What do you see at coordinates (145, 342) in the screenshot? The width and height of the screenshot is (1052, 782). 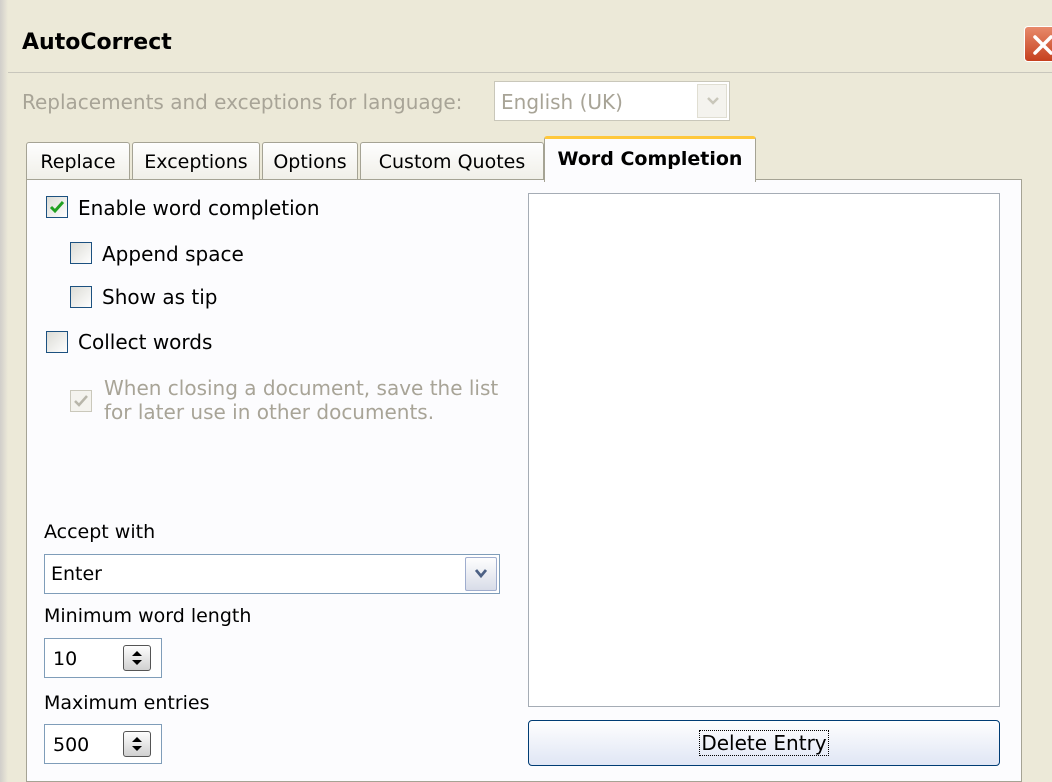 I see `collect-words-label: Collect words` at bounding box center [145, 342].